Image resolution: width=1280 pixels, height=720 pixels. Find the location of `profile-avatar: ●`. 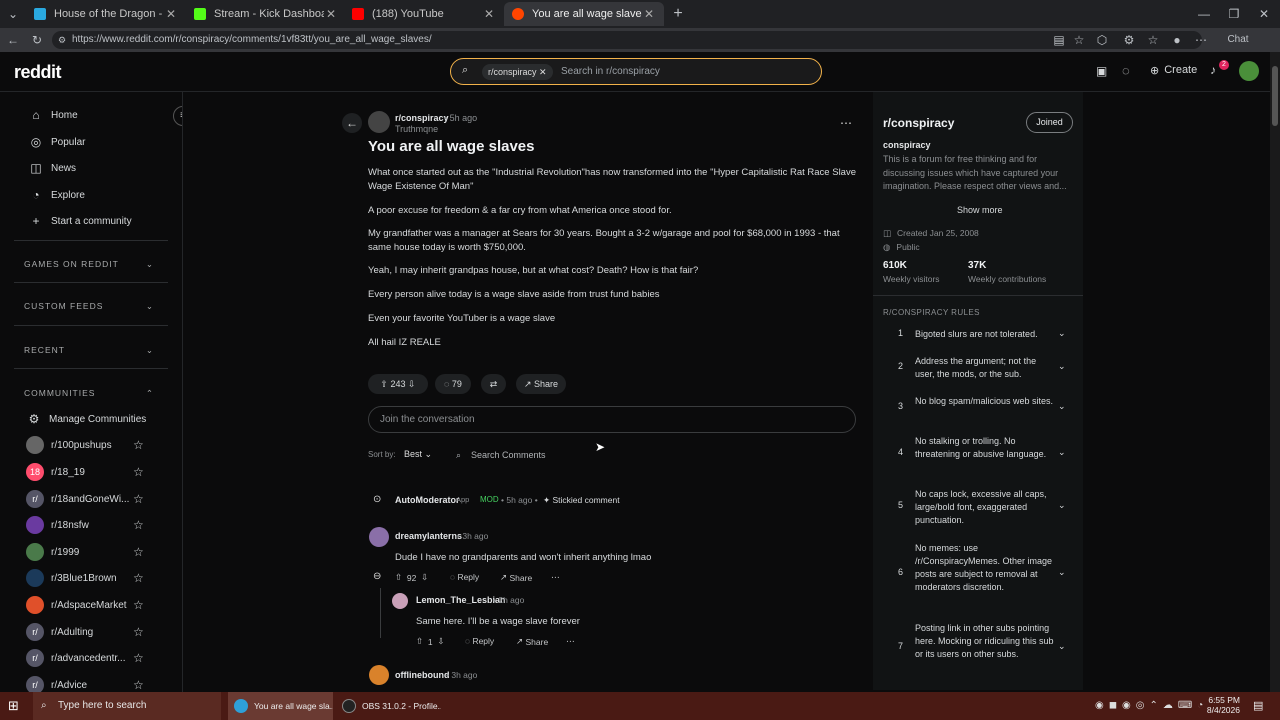

profile-avatar: ● is located at coordinates (1177, 40).